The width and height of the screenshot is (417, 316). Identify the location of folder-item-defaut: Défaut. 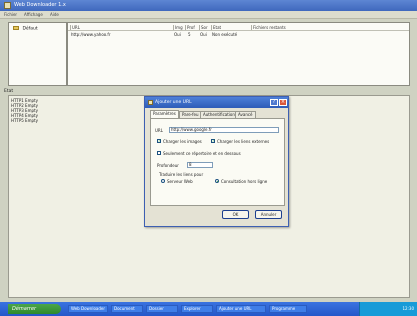
(25, 29).